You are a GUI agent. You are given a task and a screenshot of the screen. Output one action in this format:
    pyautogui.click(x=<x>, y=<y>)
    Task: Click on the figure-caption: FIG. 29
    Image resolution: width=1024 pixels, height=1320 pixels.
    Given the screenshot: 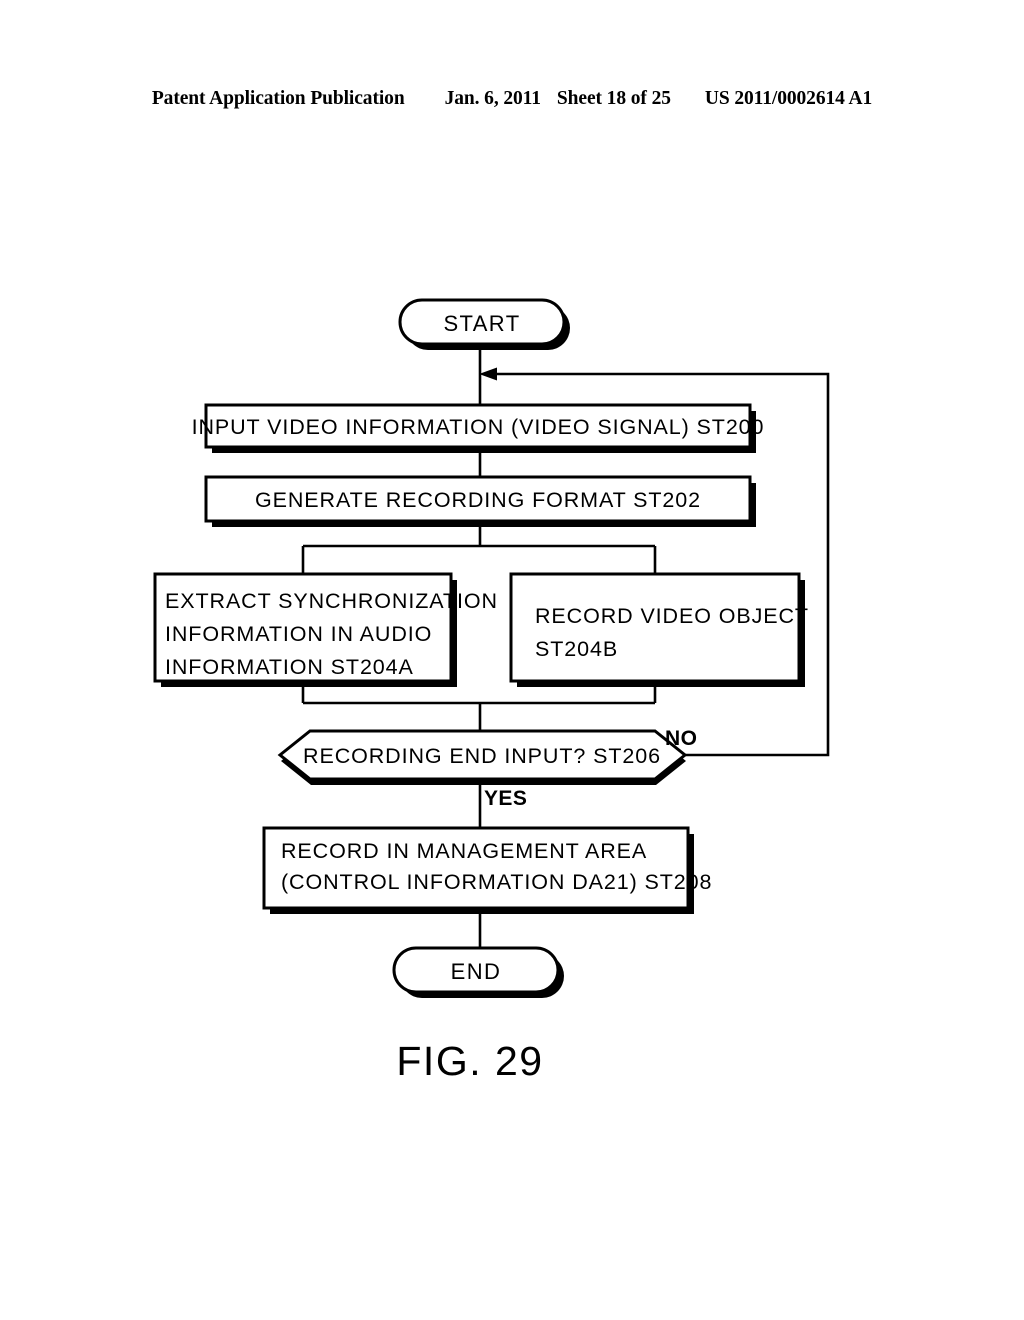 What is the action you would take?
    pyautogui.click(x=469, y=1061)
    